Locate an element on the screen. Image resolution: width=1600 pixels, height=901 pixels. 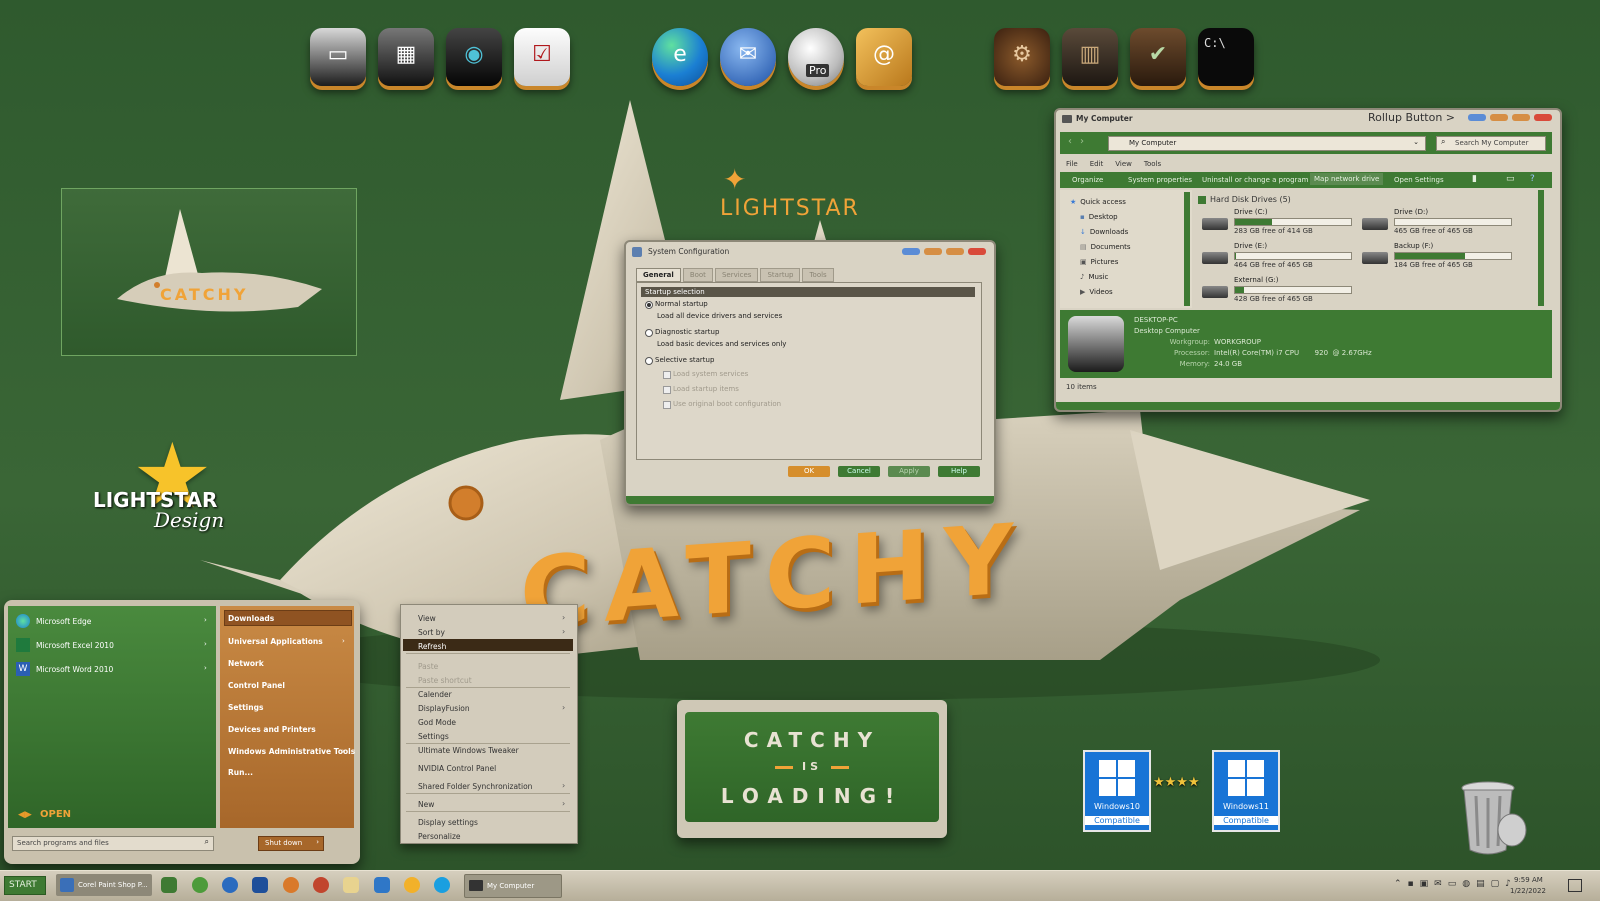
globe-icon is located at coordinates (230, 885).